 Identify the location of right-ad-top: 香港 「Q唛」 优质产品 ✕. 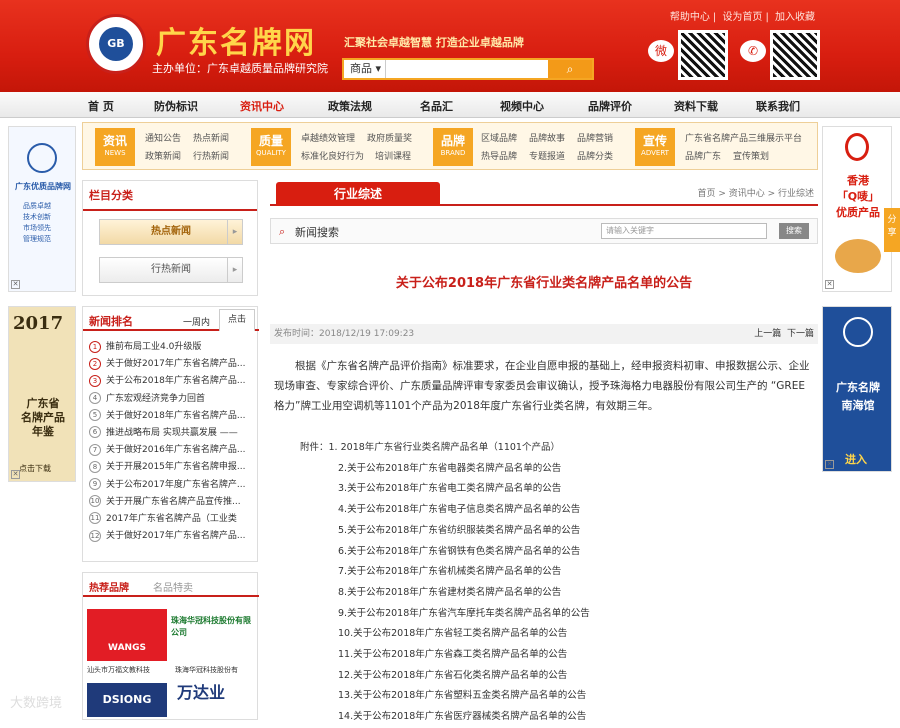
(857, 209).